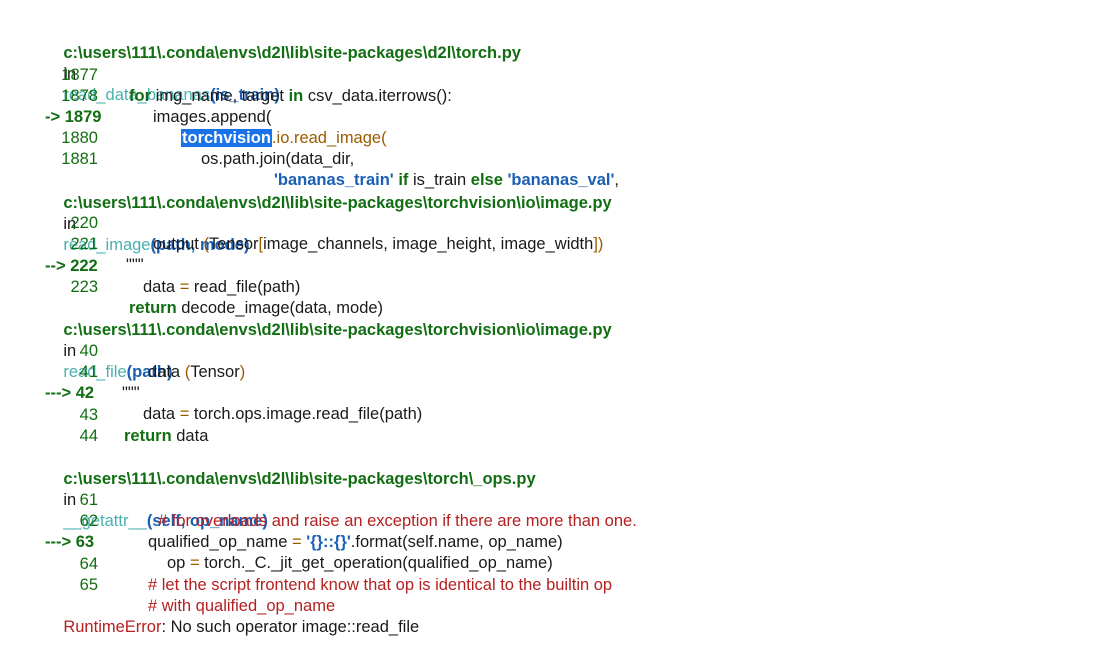 The width and height of the screenshot is (1096, 659). What do you see at coordinates (598, 244) in the screenshot?
I see `code-token: ])` at bounding box center [598, 244].